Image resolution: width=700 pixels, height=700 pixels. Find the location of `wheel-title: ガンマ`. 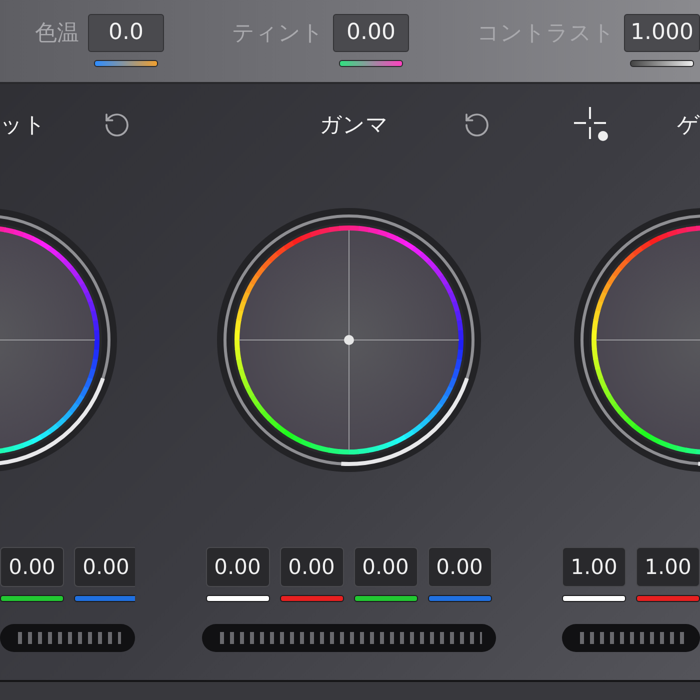

wheel-title: ガンマ is located at coordinates (354, 126).